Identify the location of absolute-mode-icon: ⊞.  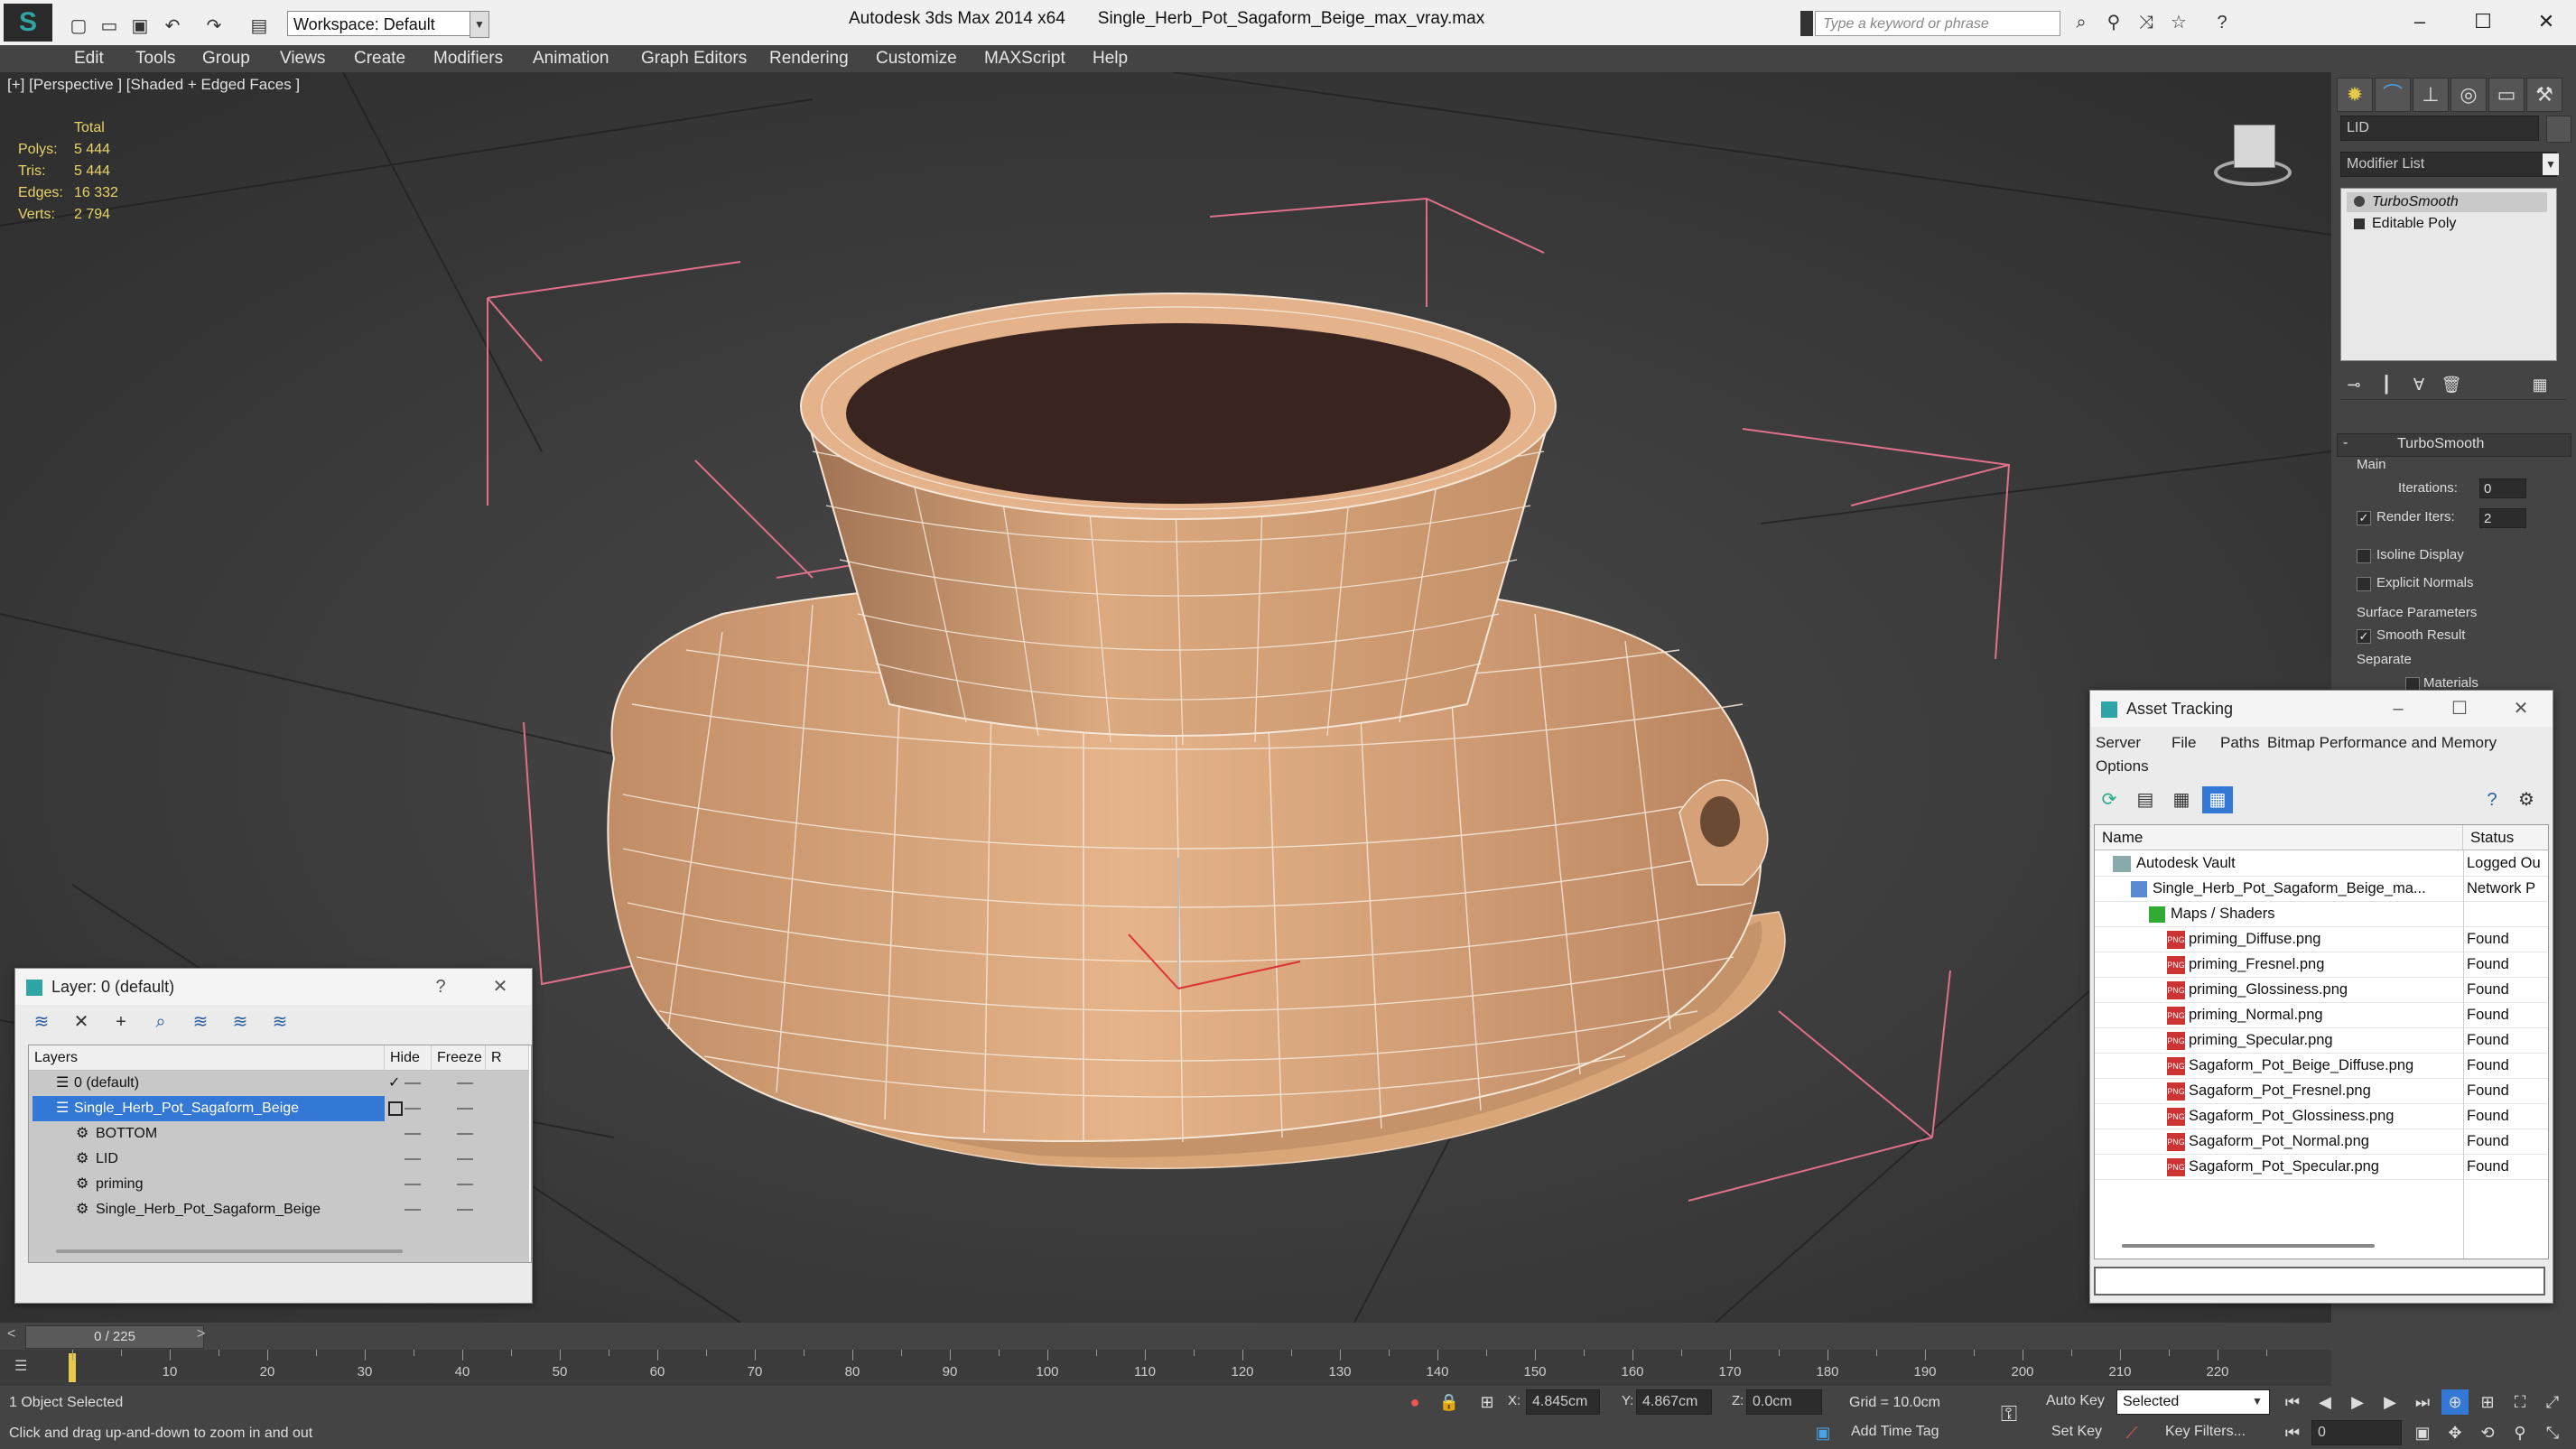
(1487, 1402).